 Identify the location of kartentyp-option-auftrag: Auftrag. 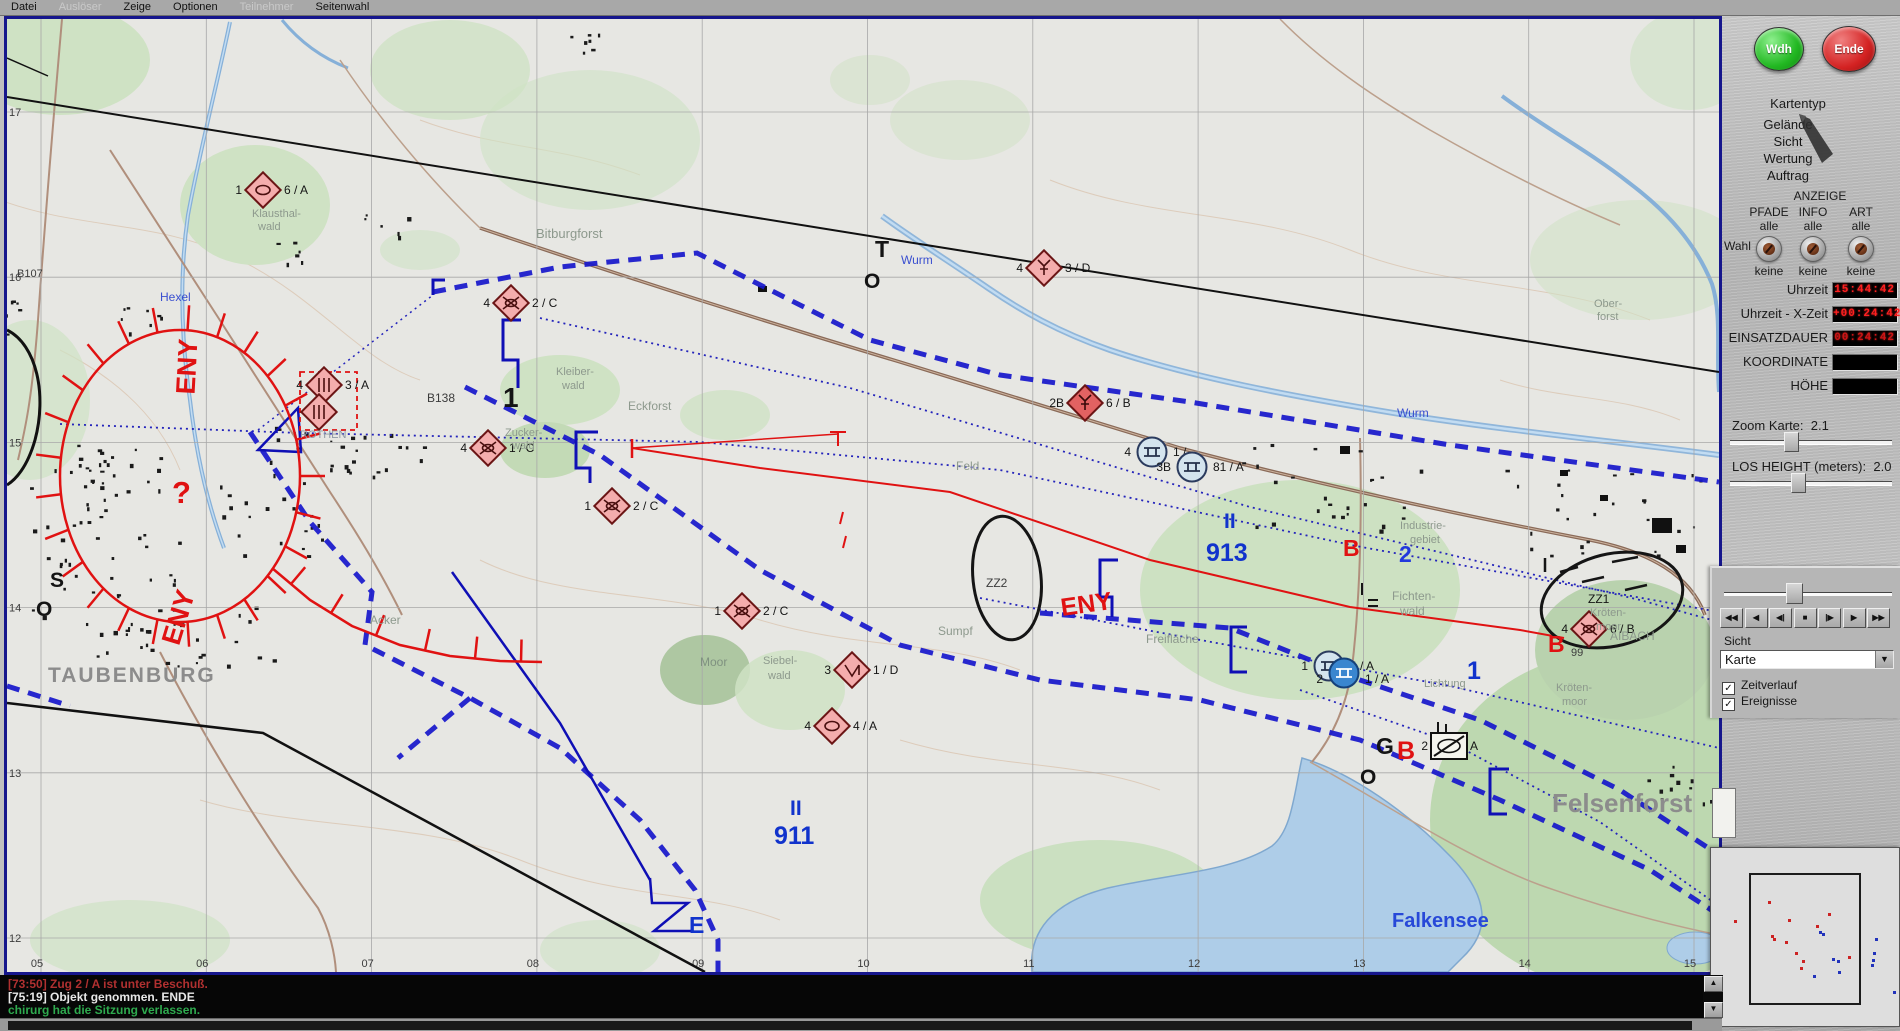
(1788, 175).